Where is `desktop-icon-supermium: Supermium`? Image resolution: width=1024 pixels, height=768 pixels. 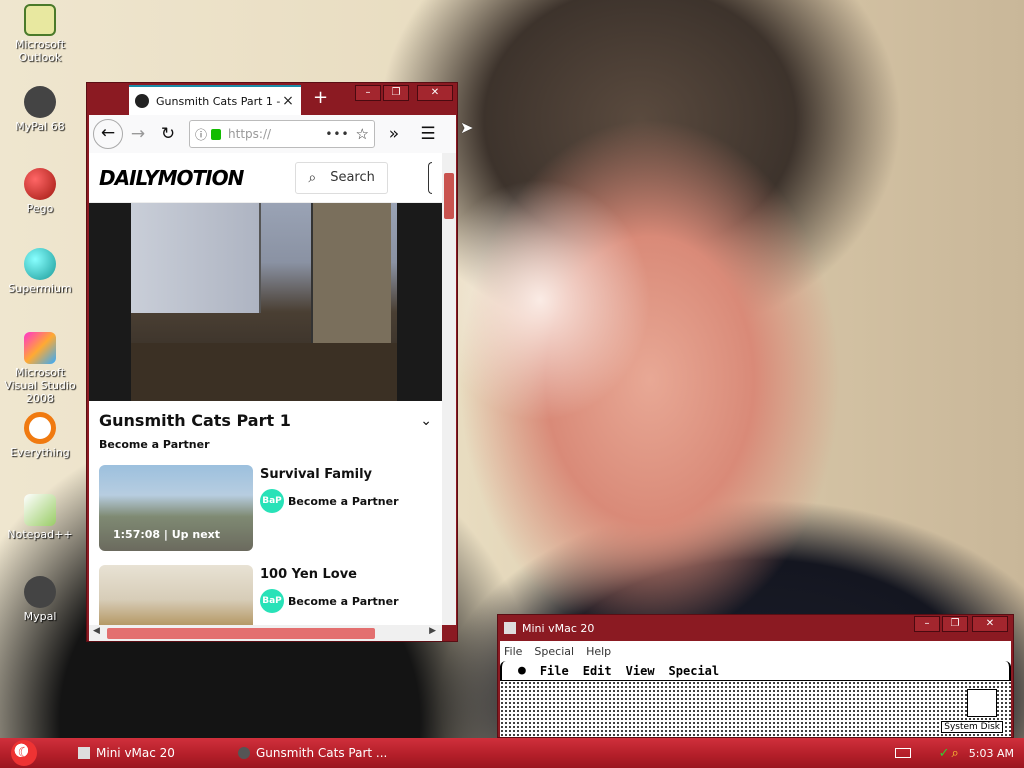 desktop-icon-supermium: Supermium is located at coordinates (40, 271).